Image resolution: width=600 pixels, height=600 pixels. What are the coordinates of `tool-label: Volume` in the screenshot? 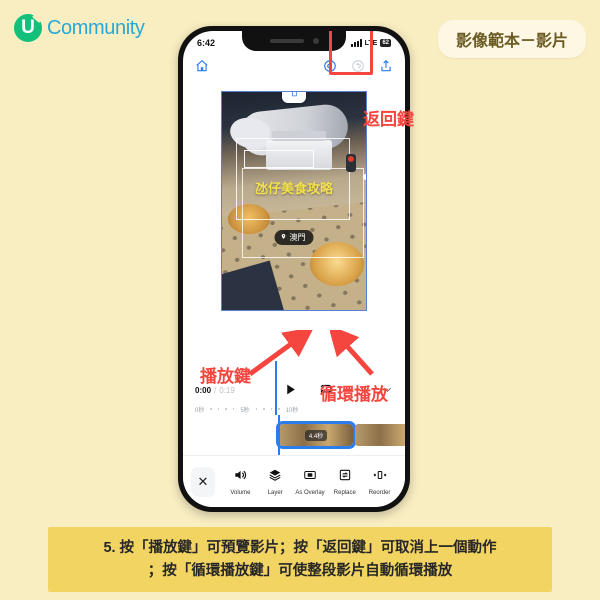 It's located at (240, 492).